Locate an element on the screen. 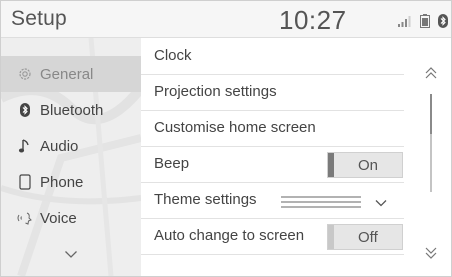  list-item-beep: Beep On is located at coordinates (272, 164).